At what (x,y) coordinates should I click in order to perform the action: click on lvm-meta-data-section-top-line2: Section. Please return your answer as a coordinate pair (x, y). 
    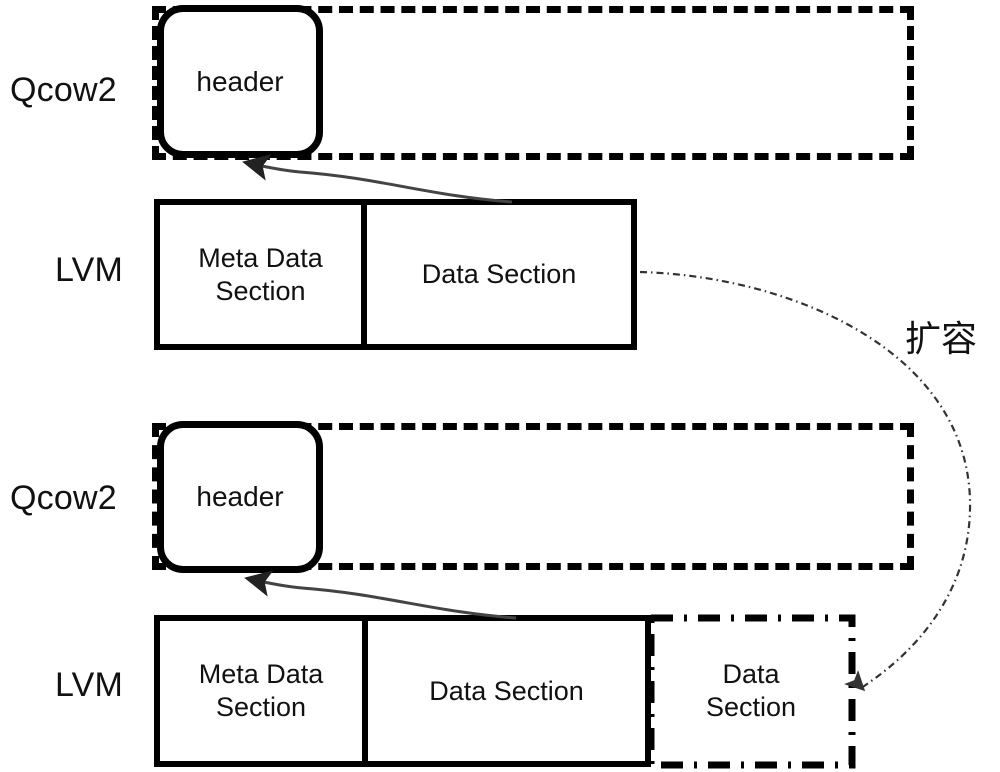
    Looking at the image, I should click on (260, 290).